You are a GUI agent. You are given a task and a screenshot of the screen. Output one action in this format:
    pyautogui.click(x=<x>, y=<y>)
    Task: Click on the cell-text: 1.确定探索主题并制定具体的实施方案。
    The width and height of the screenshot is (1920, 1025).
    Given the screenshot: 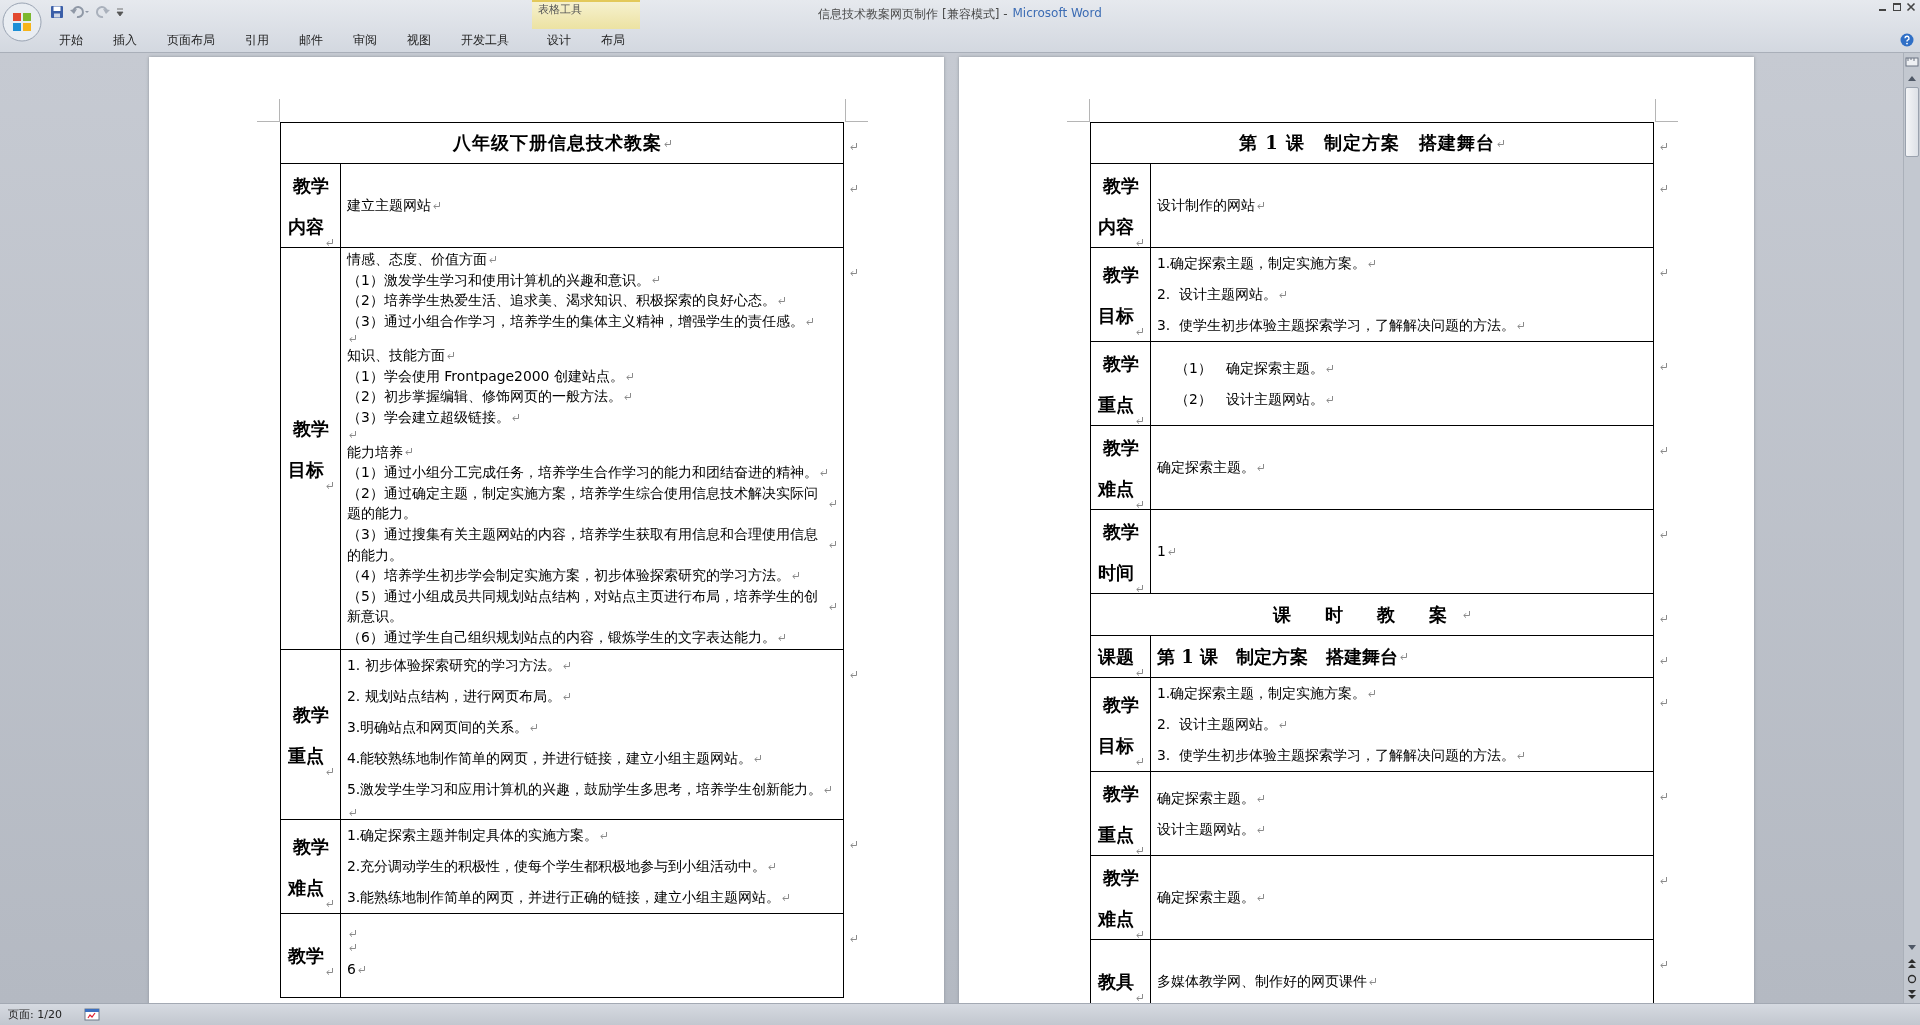 What is the action you would take?
    pyautogui.click(x=473, y=836)
    